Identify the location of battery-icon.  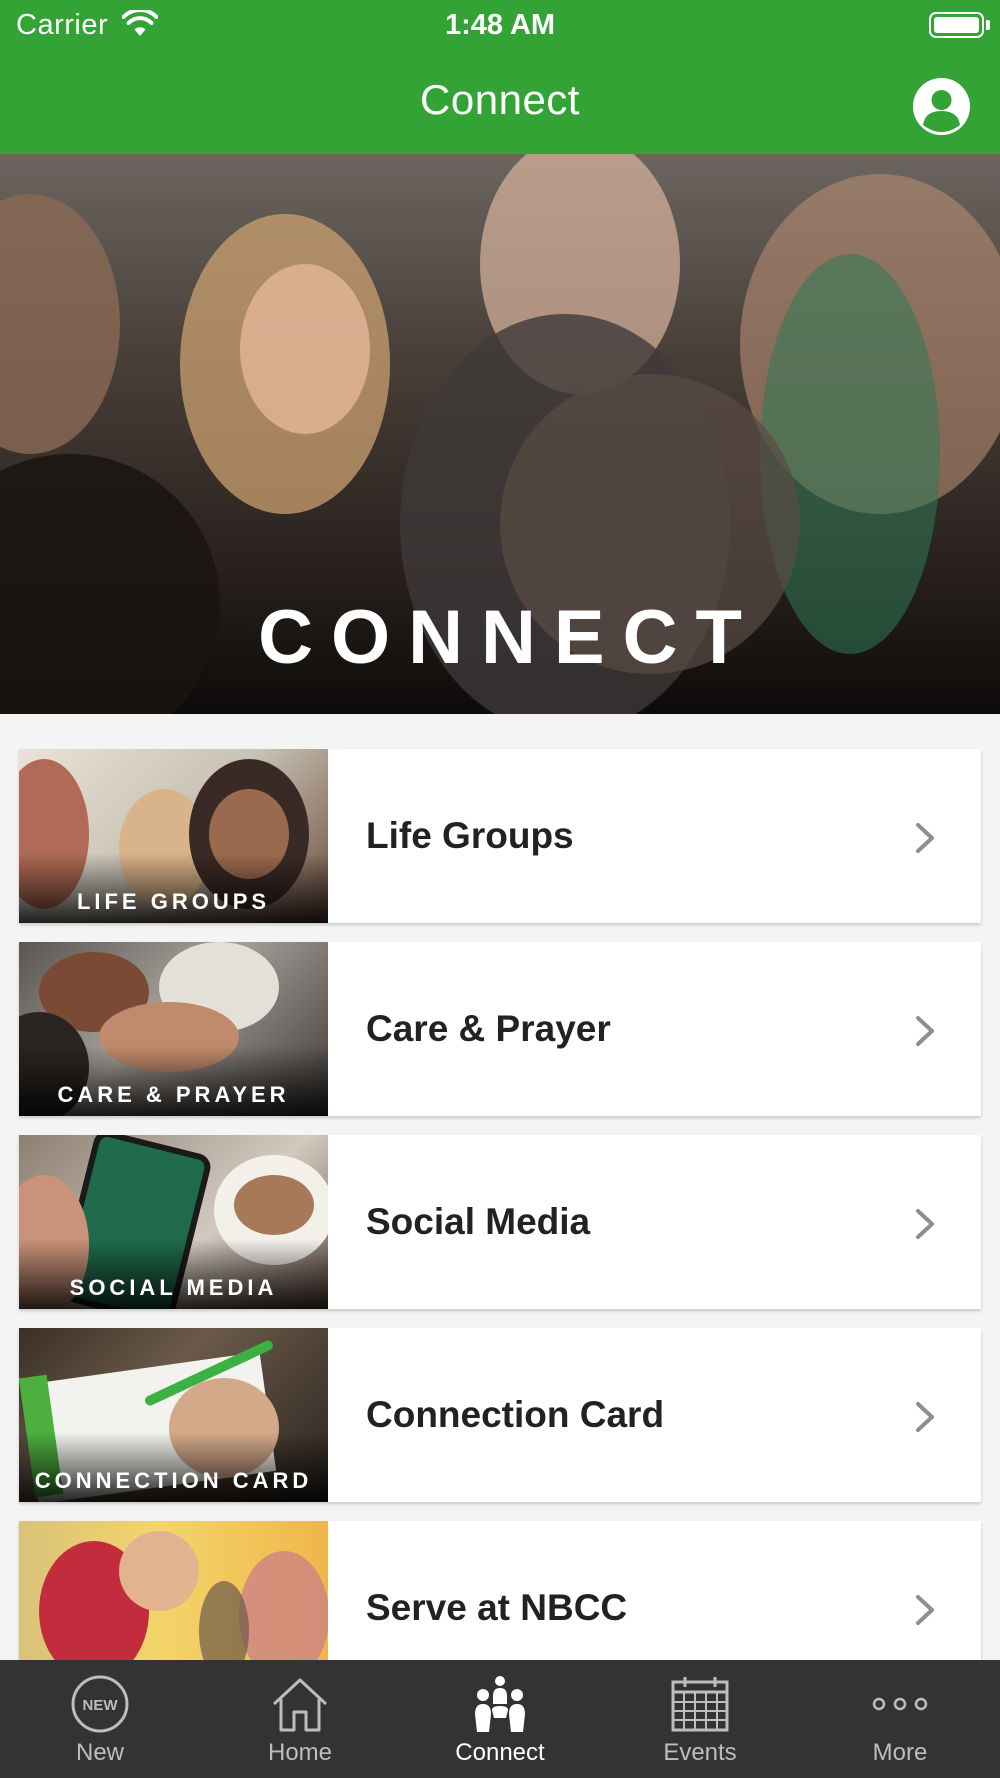
(956, 25).